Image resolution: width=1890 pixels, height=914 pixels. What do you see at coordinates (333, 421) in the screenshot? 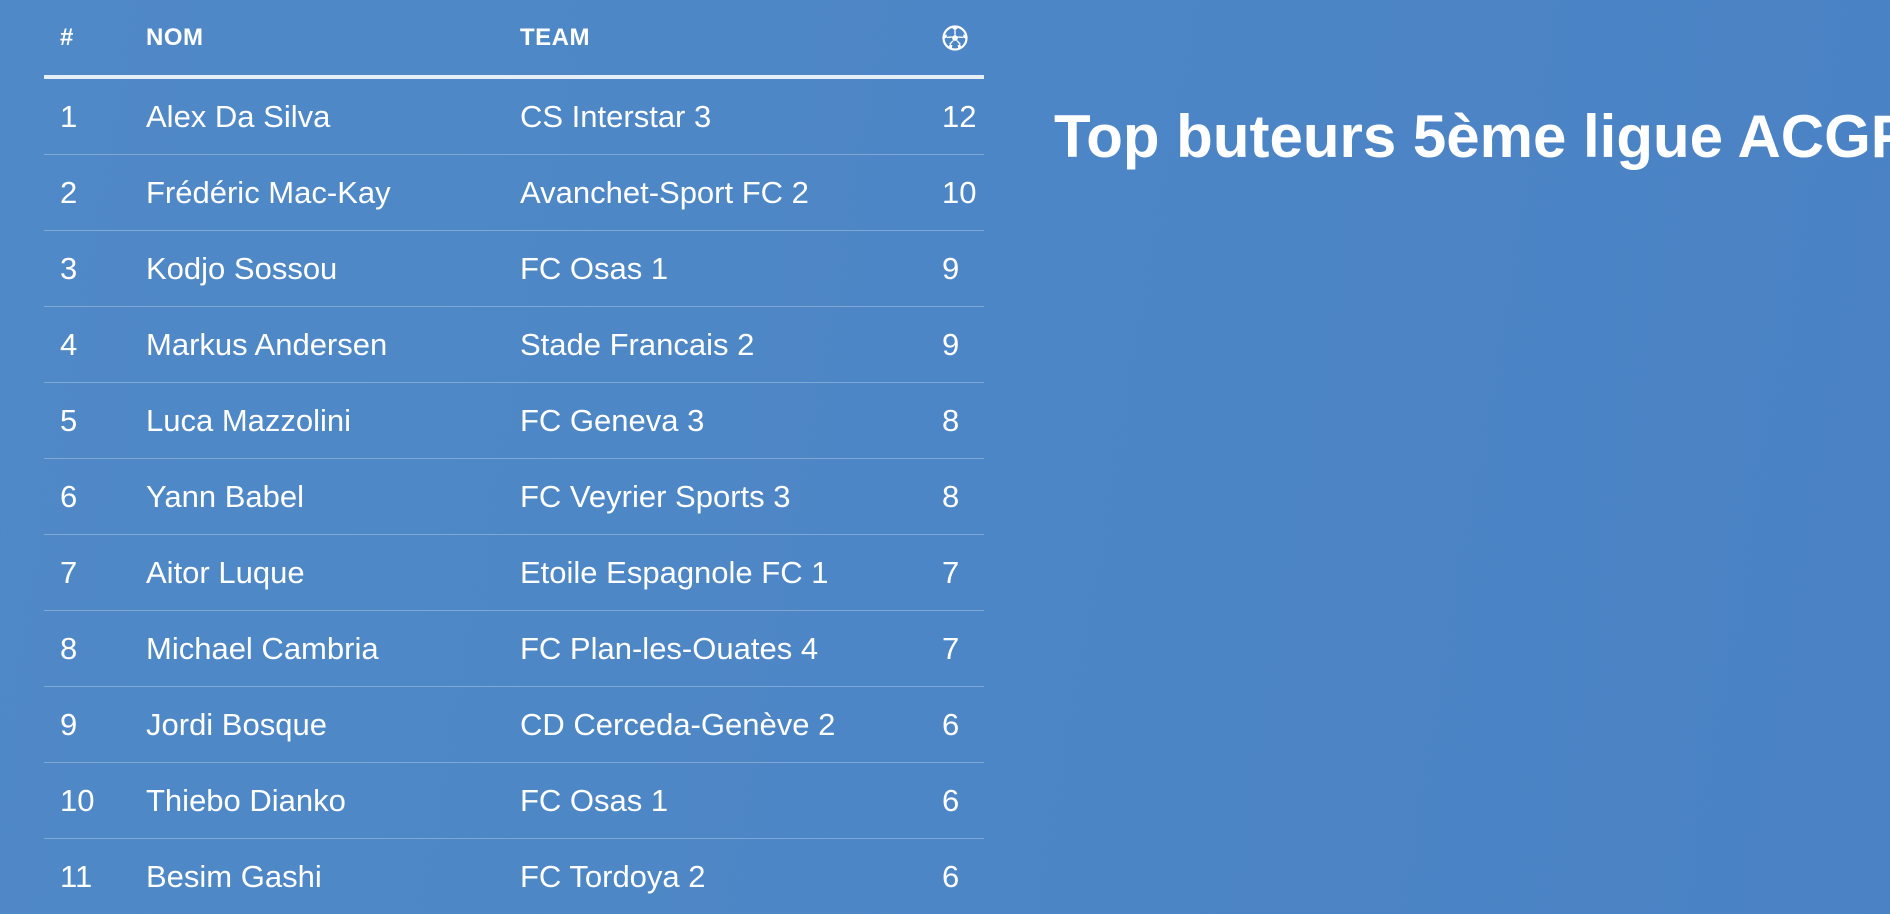
I see `player-name-cell: Luca Mazzolini` at bounding box center [333, 421].